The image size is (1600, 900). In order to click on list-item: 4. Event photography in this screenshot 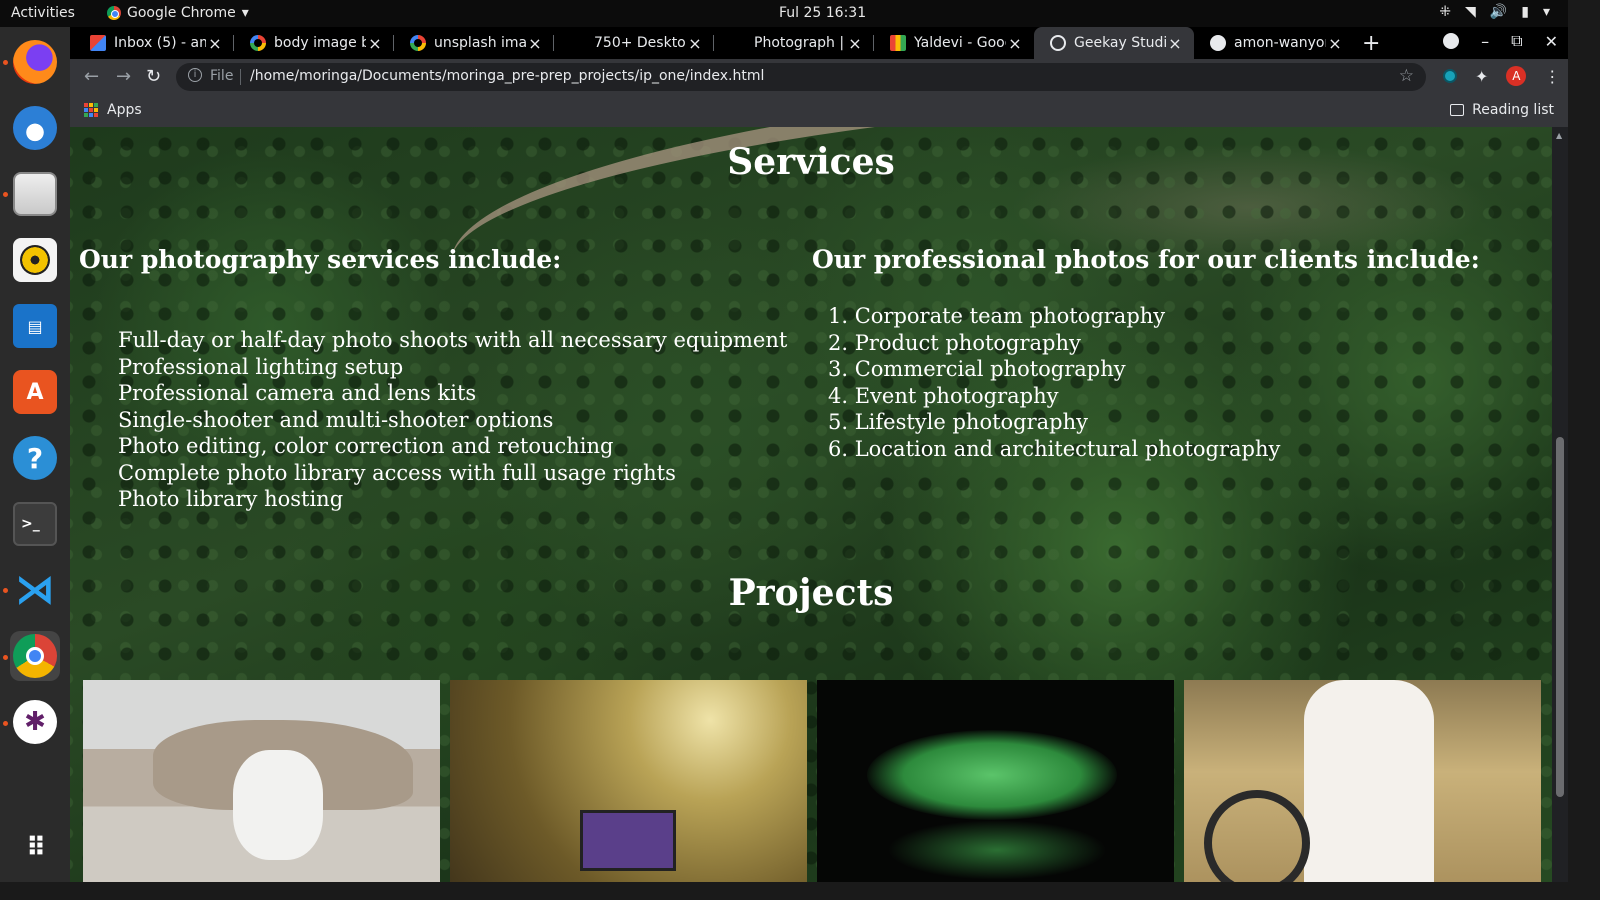, I will do `click(943, 395)`.